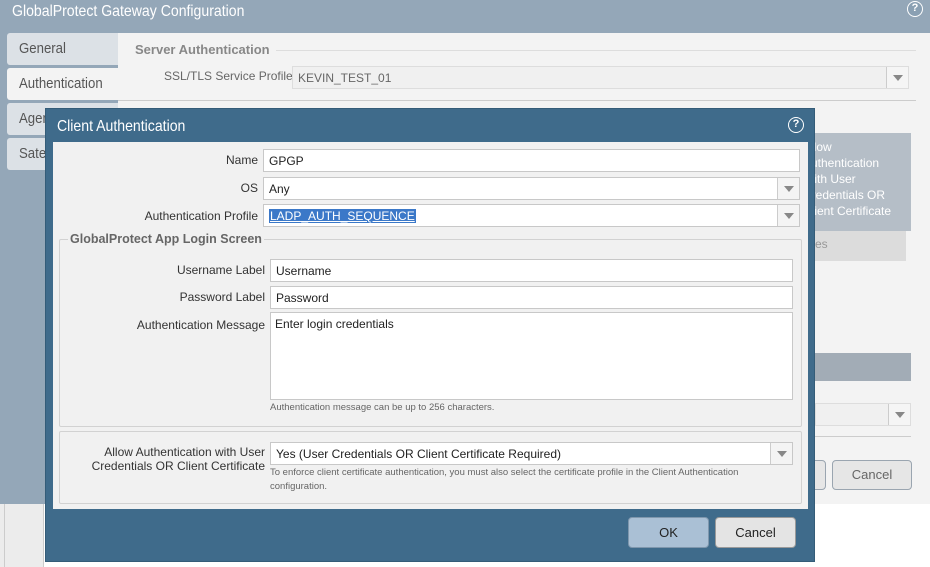 The image size is (930, 567). What do you see at coordinates (166, 239) in the screenshot?
I see `login-screen-heading: GlobalProtect App Login Screen` at bounding box center [166, 239].